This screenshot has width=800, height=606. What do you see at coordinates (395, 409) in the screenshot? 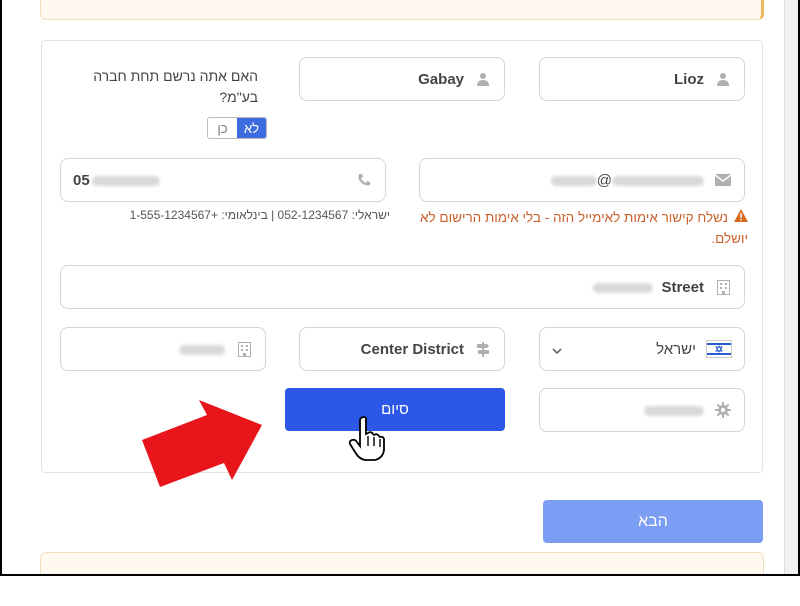
I see `finish-button: סיום` at bounding box center [395, 409].